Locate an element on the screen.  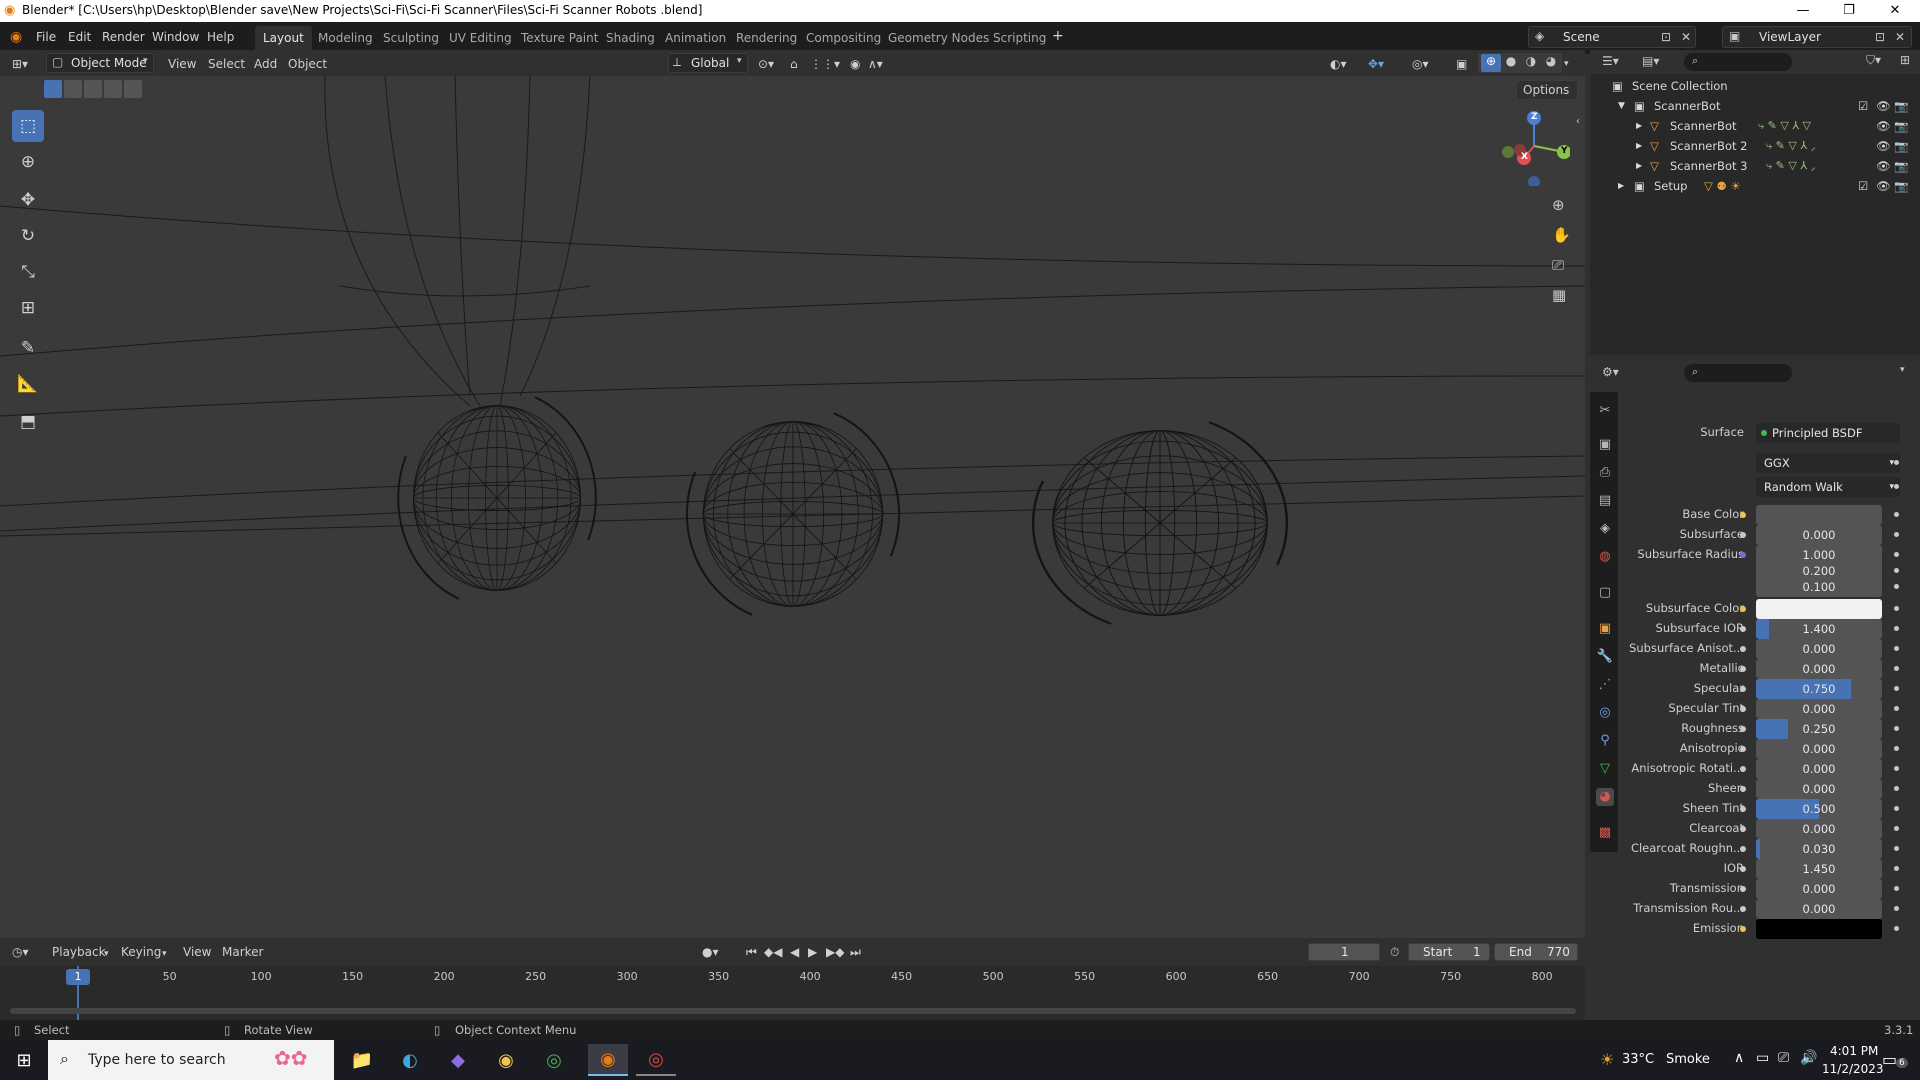
sidebar-toggle-icon: ‹ is located at coordinates (1578, 121).